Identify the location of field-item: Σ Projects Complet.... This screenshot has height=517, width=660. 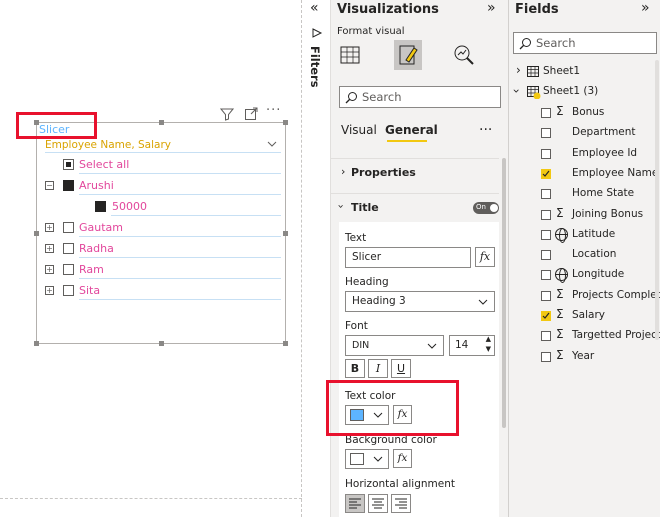
(584, 296).